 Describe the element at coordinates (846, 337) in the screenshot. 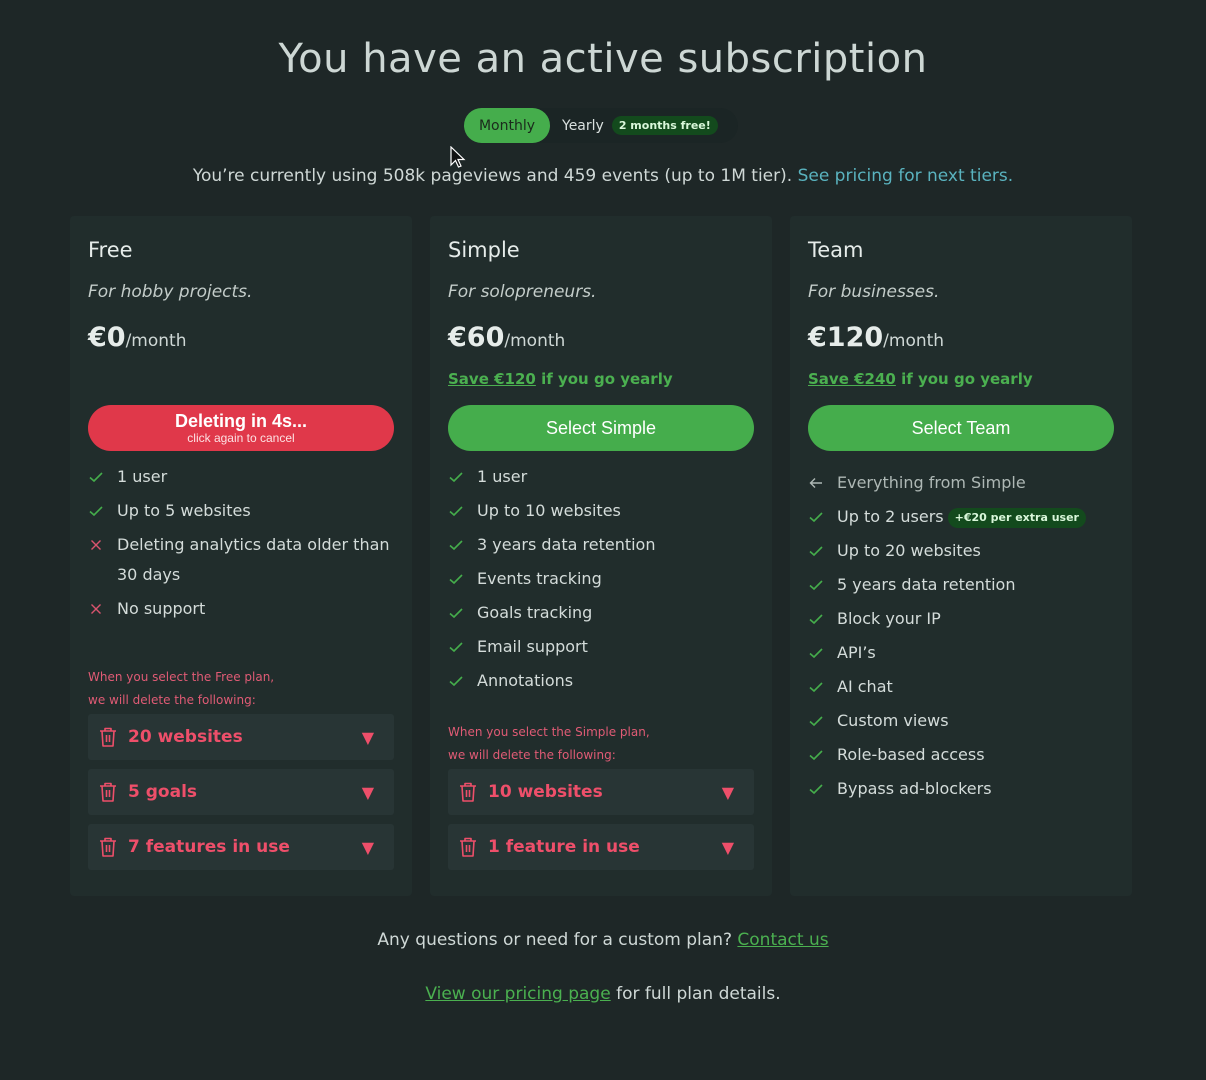

I see `price-amount: €120` at that location.